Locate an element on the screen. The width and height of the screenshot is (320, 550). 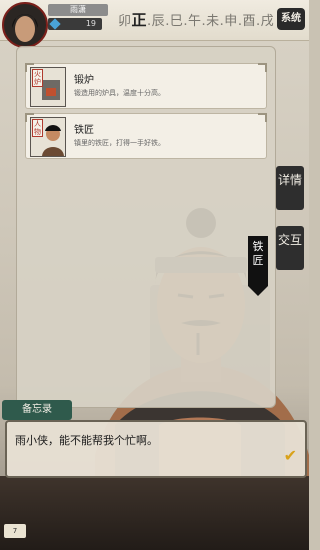
gem-icon is located at coordinates (55, 24).